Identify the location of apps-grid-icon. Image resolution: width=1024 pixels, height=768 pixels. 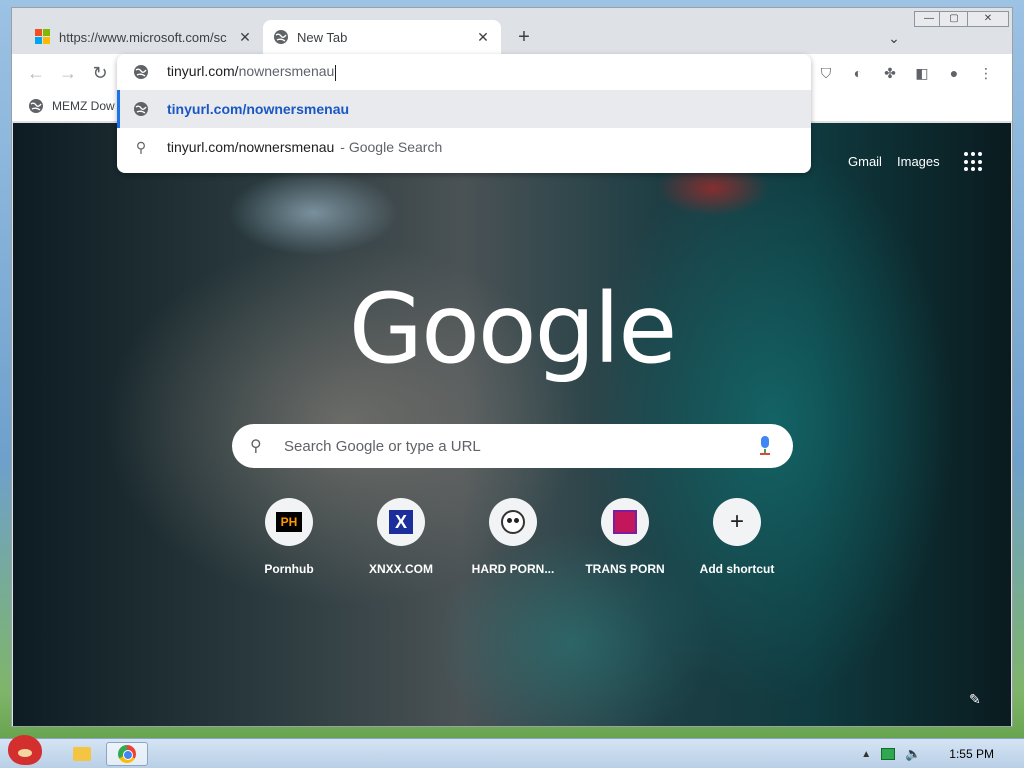
(974, 162).